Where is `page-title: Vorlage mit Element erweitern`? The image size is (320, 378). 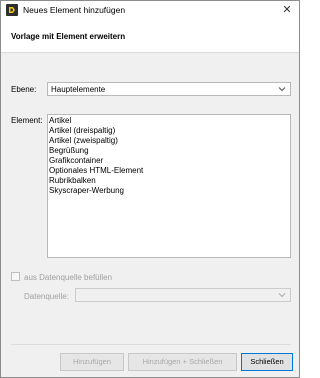
page-title: Vorlage mit Element erweitern is located at coordinates (68, 36).